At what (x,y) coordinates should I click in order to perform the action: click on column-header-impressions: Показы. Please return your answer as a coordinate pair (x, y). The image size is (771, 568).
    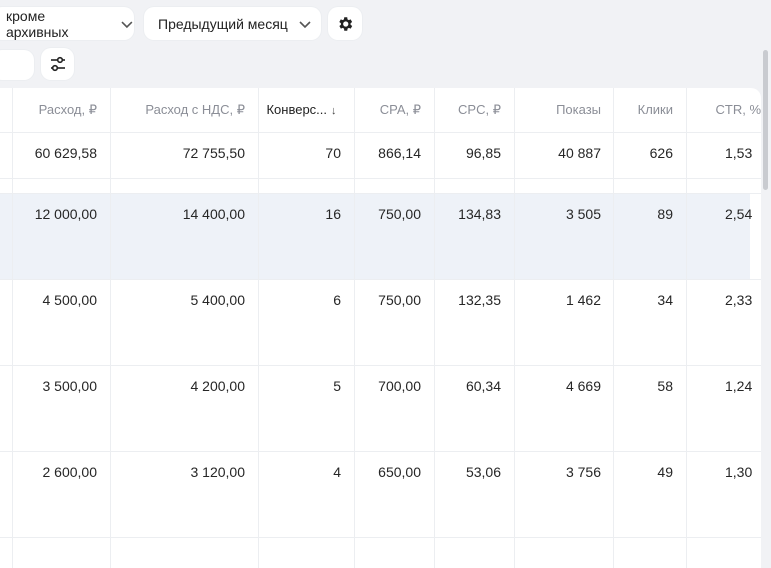
    Looking at the image, I should click on (559, 110).